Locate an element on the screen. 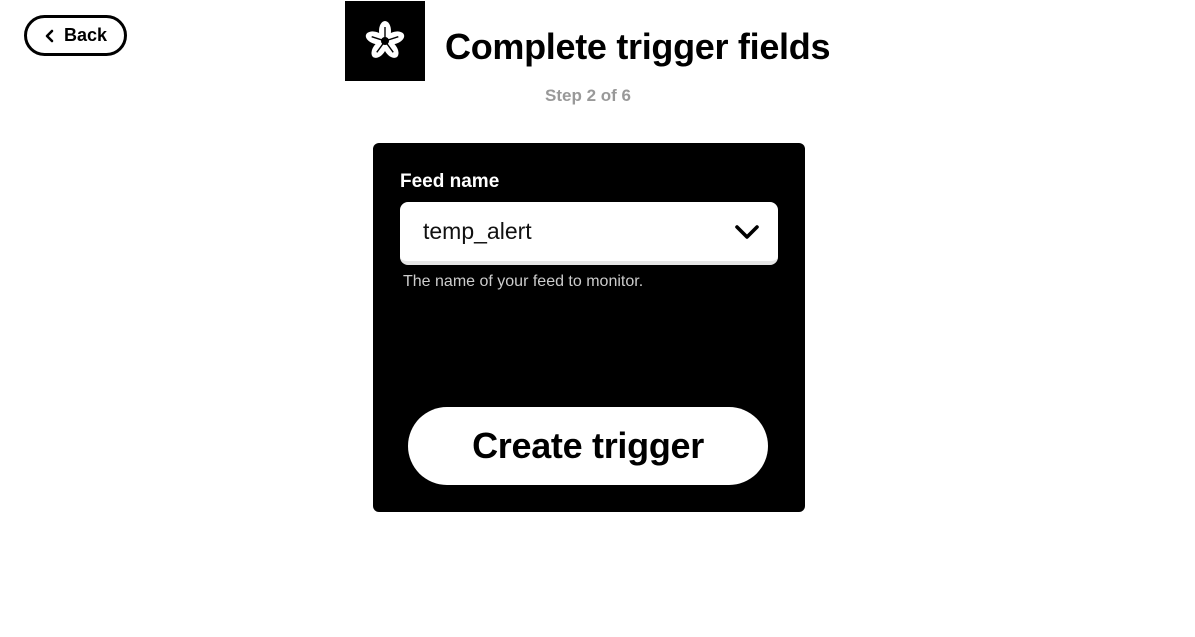 The height and width of the screenshot is (637, 1195). feed-name-value: temp_alert is located at coordinates (477, 231).